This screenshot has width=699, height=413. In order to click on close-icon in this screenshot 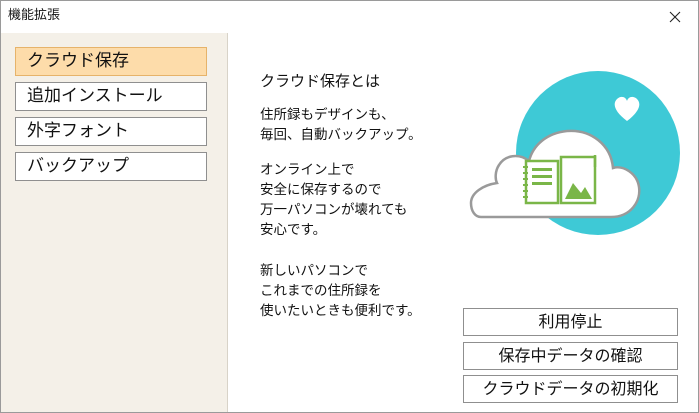, I will do `click(675, 16)`.